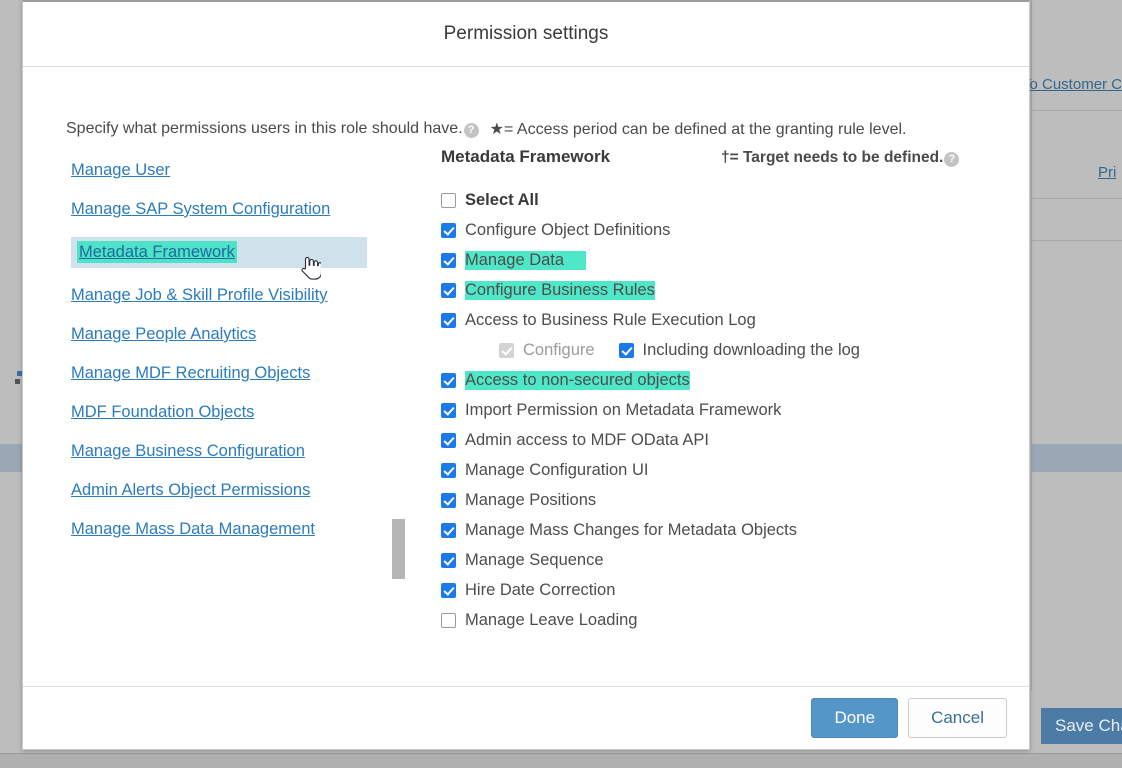 Image resolution: width=1122 pixels, height=768 pixels. I want to click on permission-row-manage-mass-changes-for-metadata-objects: Manage Mass Changes for Metadata Objects, so click(723, 530).